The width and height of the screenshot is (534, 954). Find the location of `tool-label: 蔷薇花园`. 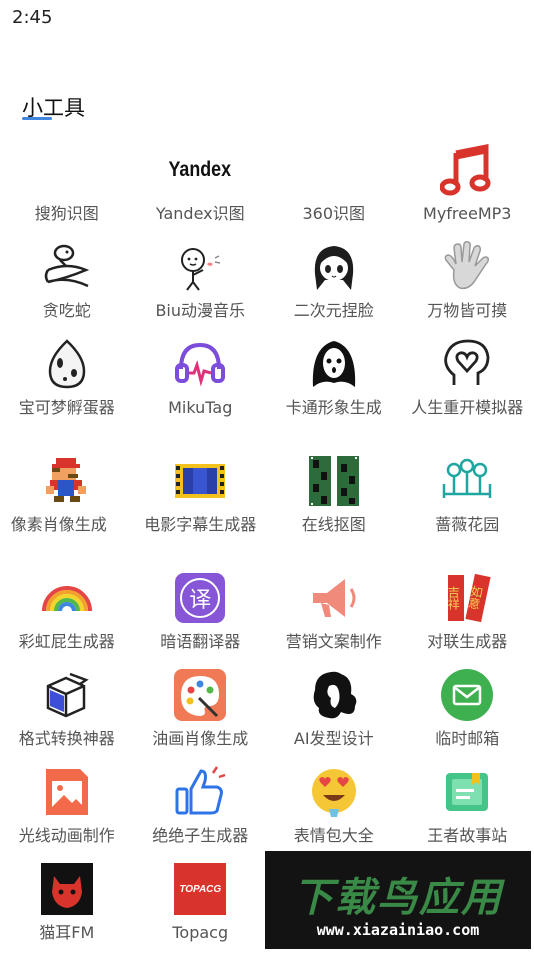

tool-label: 蔷薇花园 is located at coordinates (467, 524).